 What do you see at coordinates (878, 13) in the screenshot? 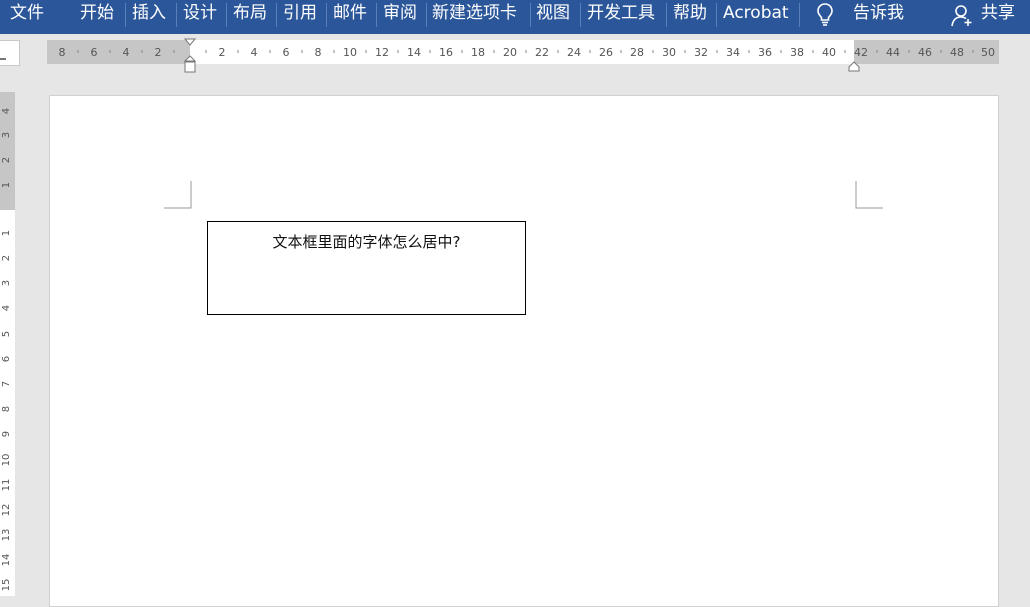
I see `tell-me-search: 告诉我` at bounding box center [878, 13].